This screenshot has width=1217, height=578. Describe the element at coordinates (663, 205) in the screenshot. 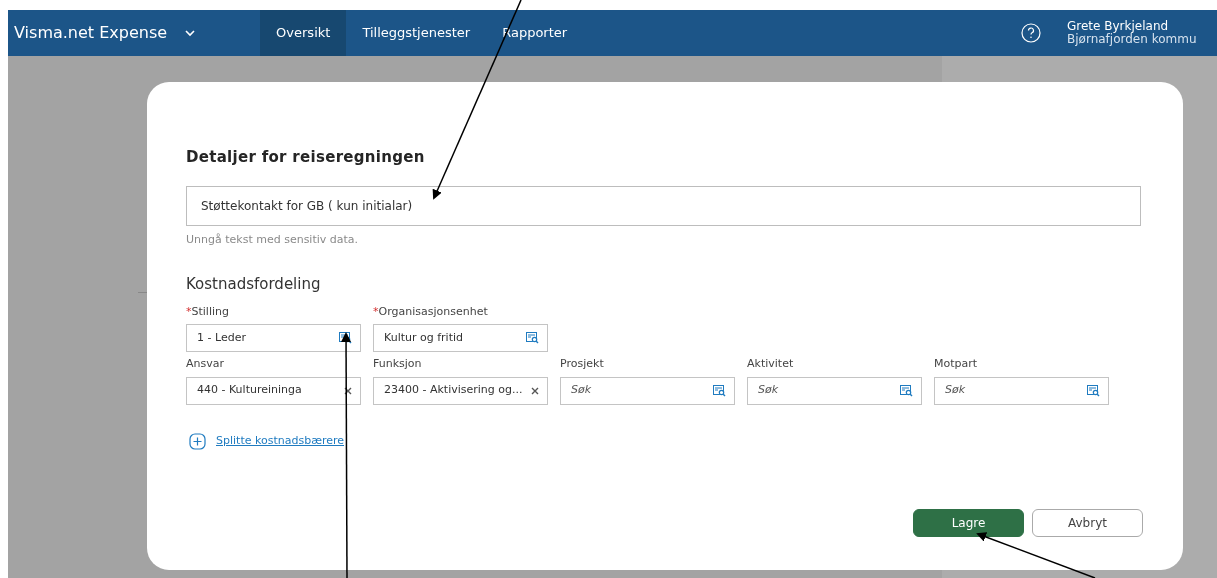

I see `description-field: Støttekontakt for GB ( kun initialar)` at that location.